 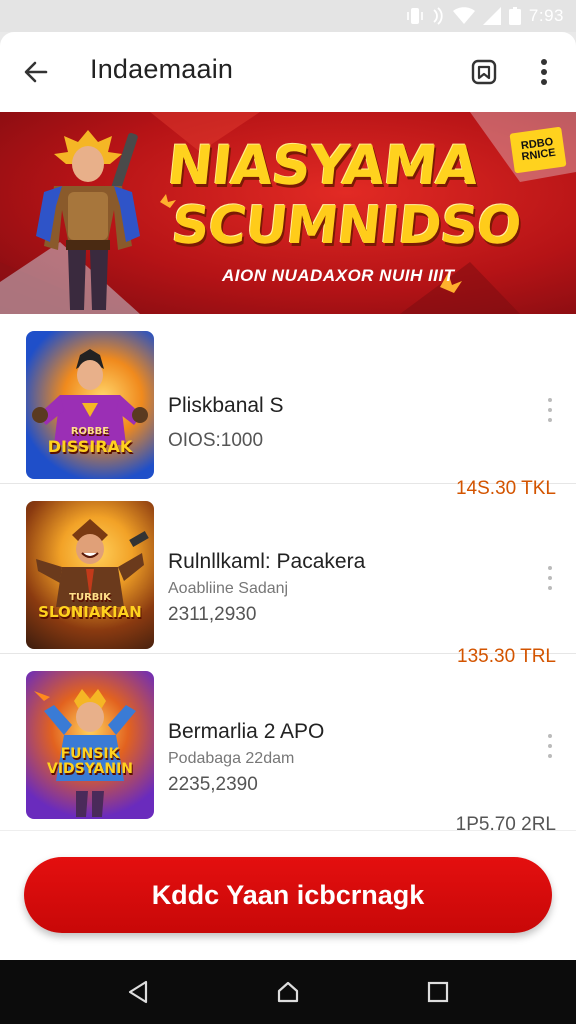 I want to click on item-thumbnail: FUNSIK VIDSYANIN, so click(x=90, y=745).